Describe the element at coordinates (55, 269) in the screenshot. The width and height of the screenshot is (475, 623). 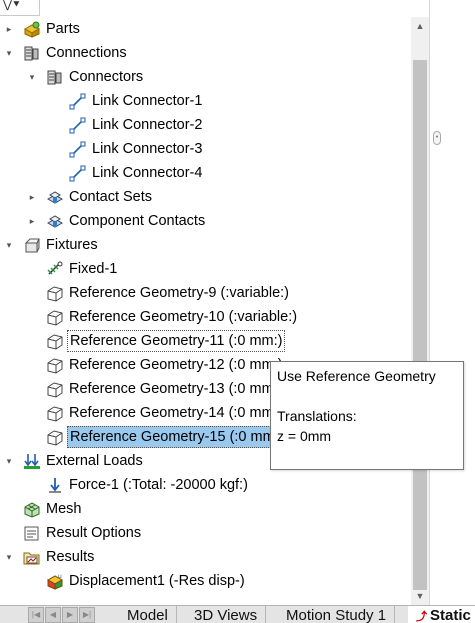
I see `fixed-geometry-icon` at that location.